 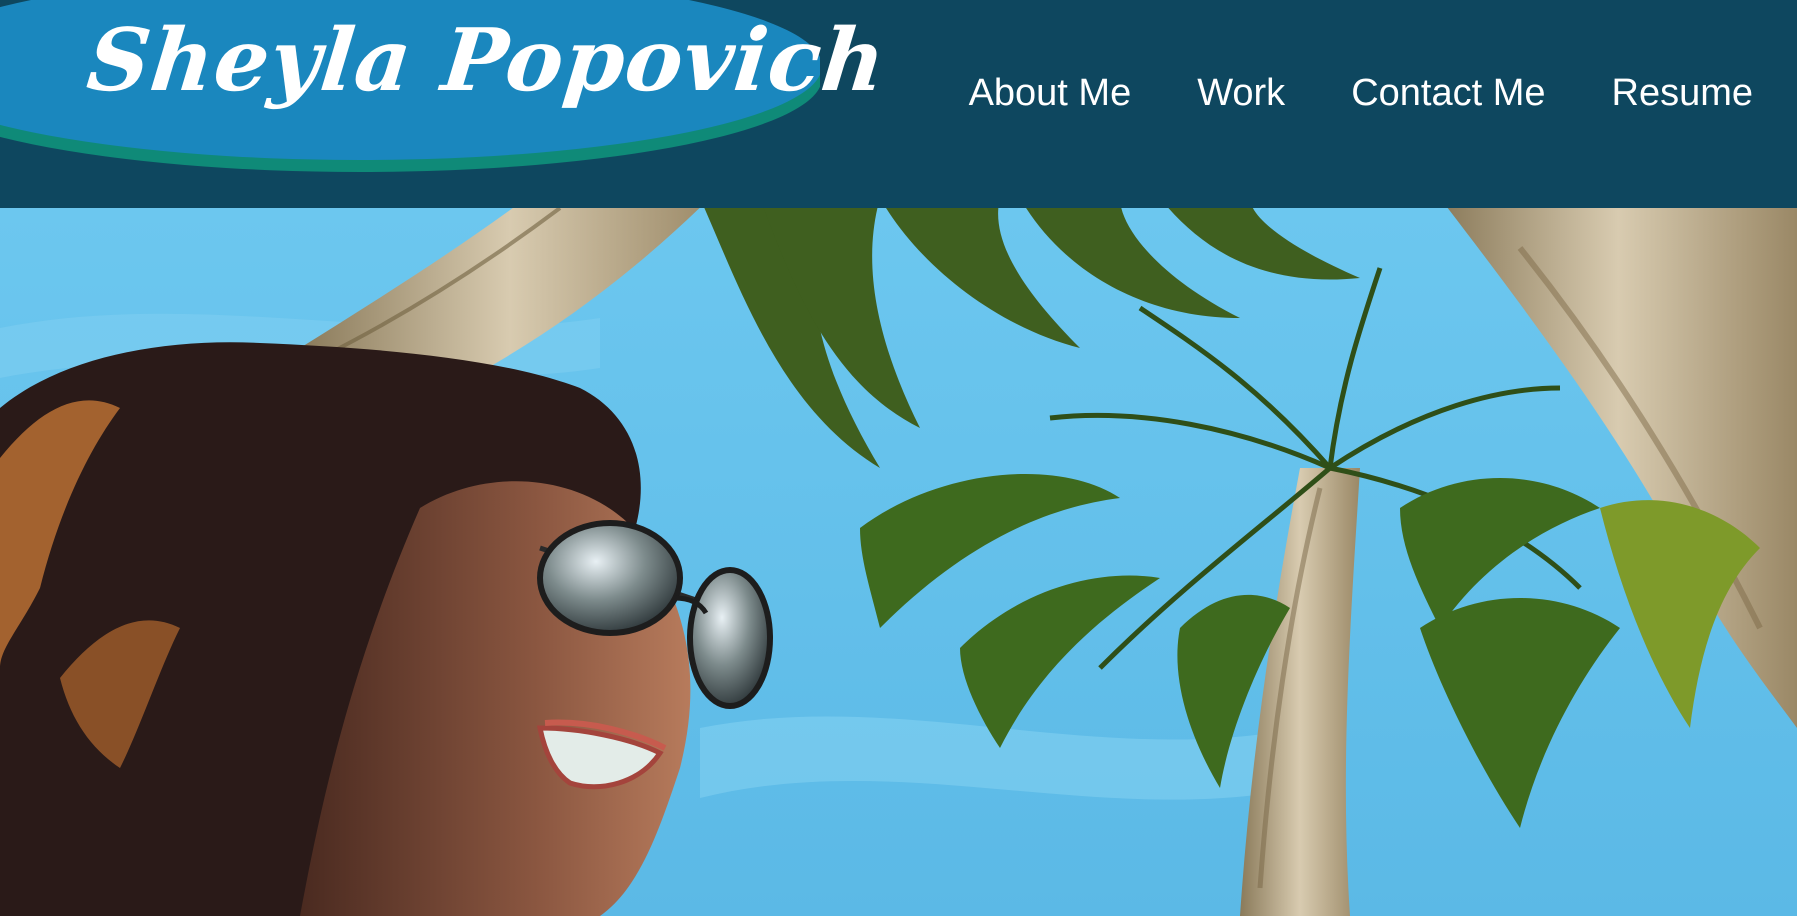 I want to click on nav-resume: Resume, so click(x=1683, y=93).